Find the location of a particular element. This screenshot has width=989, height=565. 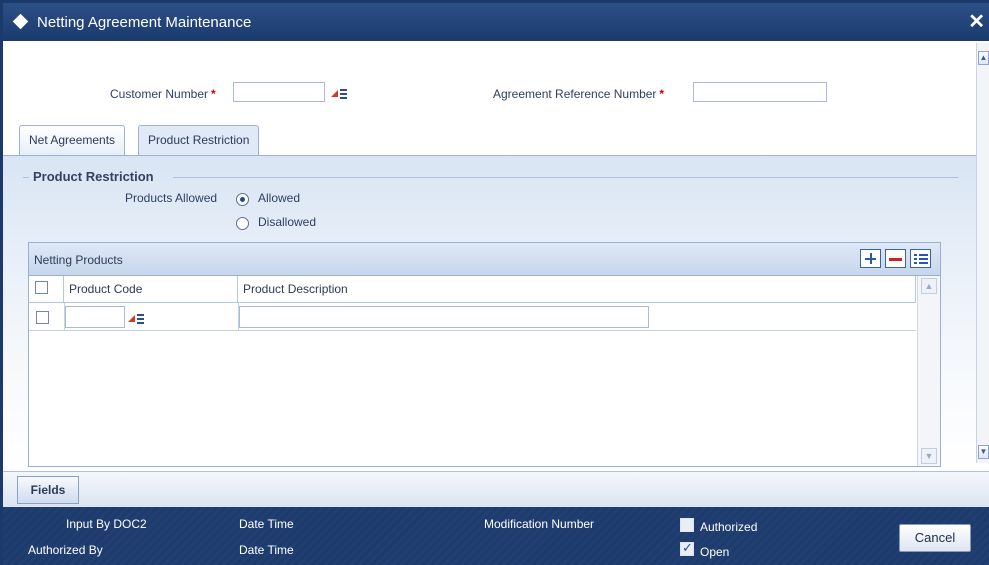

fields-button: Fields is located at coordinates (48, 490).